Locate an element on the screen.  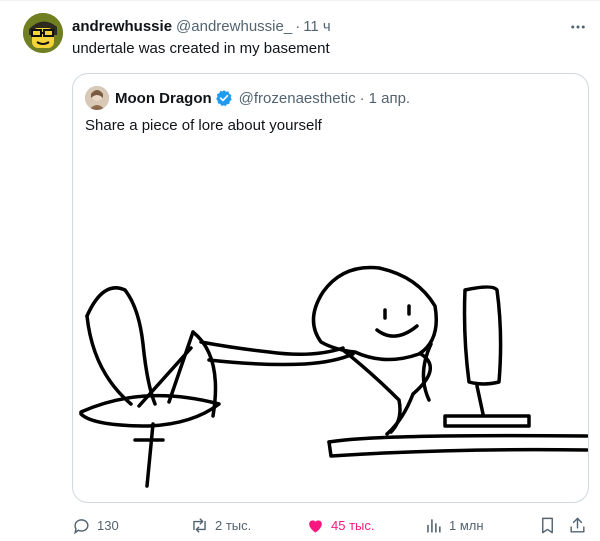
share-icon is located at coordinates (577, 525).